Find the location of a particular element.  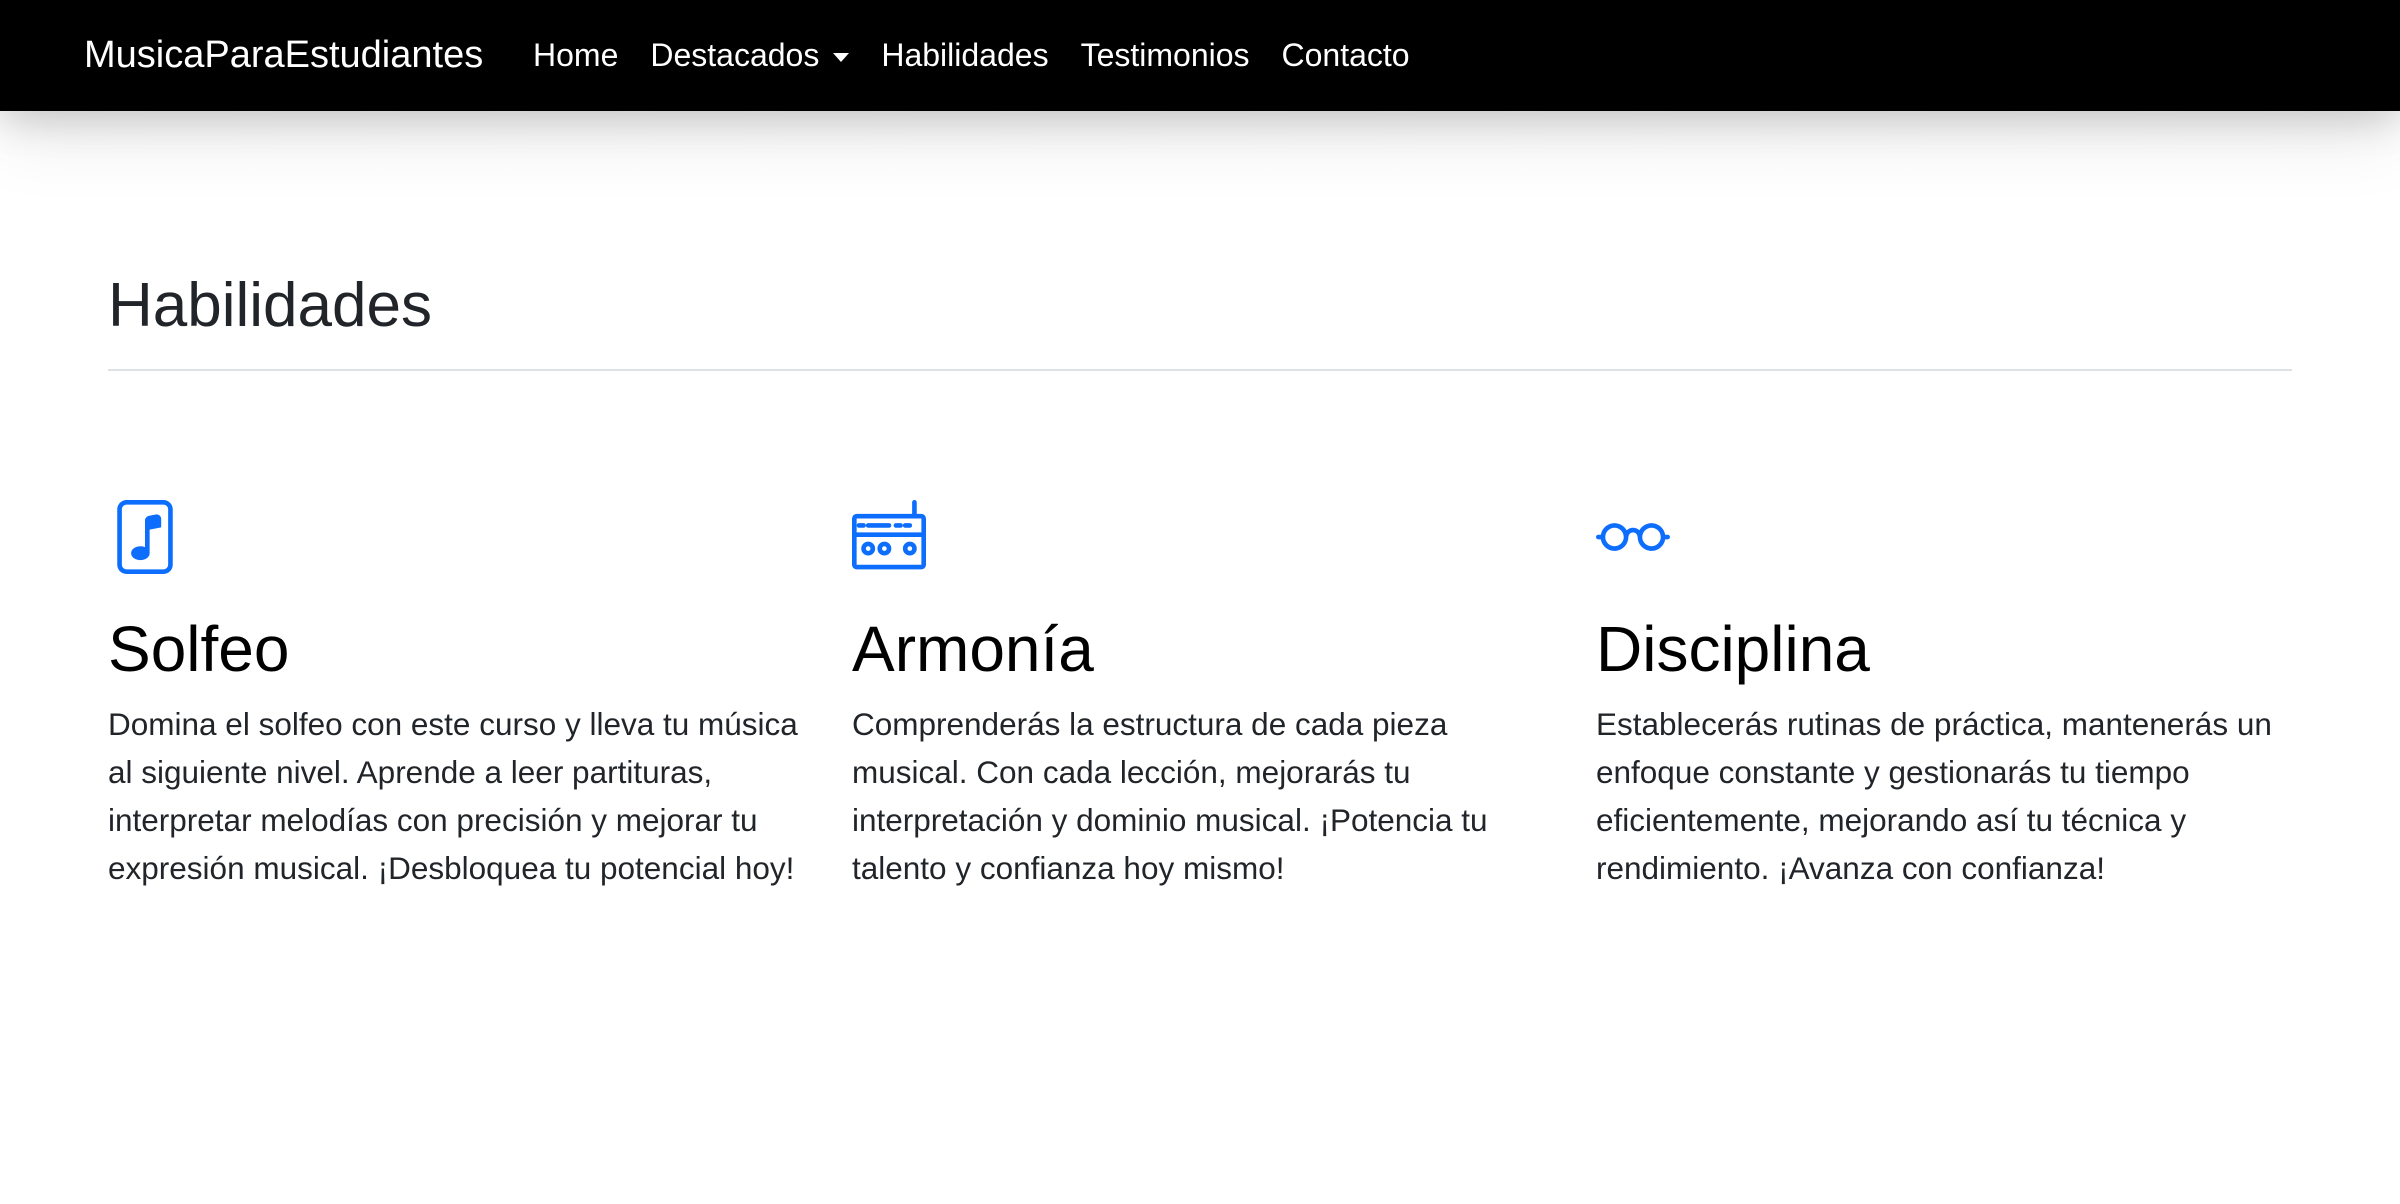

nav-link-label: Habilidades is located at coordinates (965, 55).